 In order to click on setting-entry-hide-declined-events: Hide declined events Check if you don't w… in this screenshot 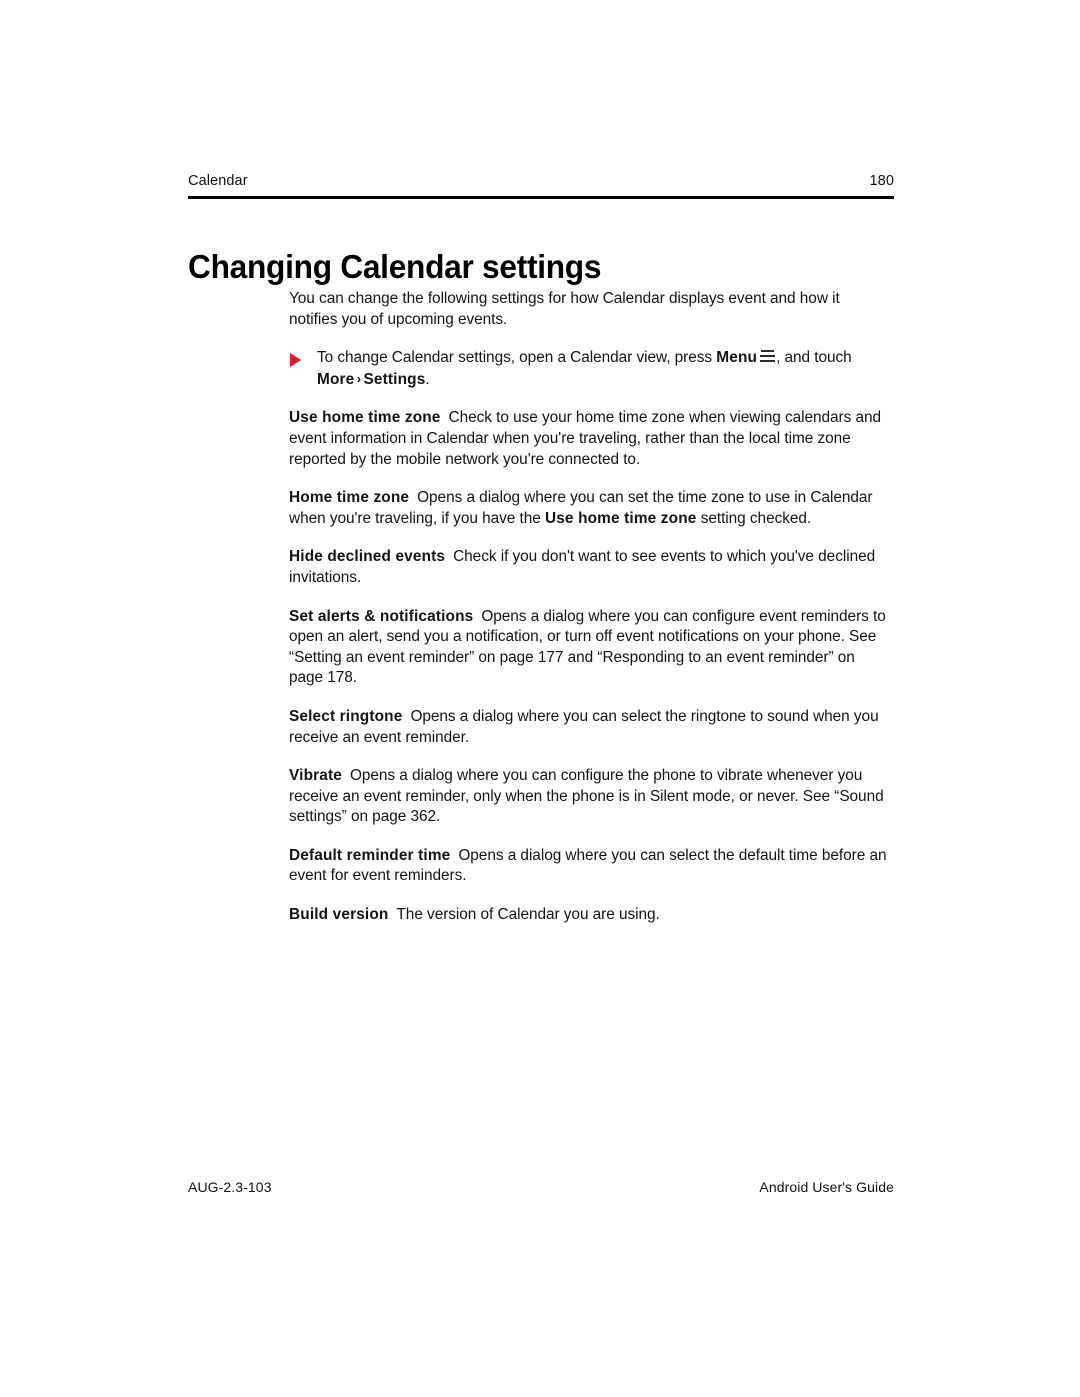, I will do `click(589, 567)`.